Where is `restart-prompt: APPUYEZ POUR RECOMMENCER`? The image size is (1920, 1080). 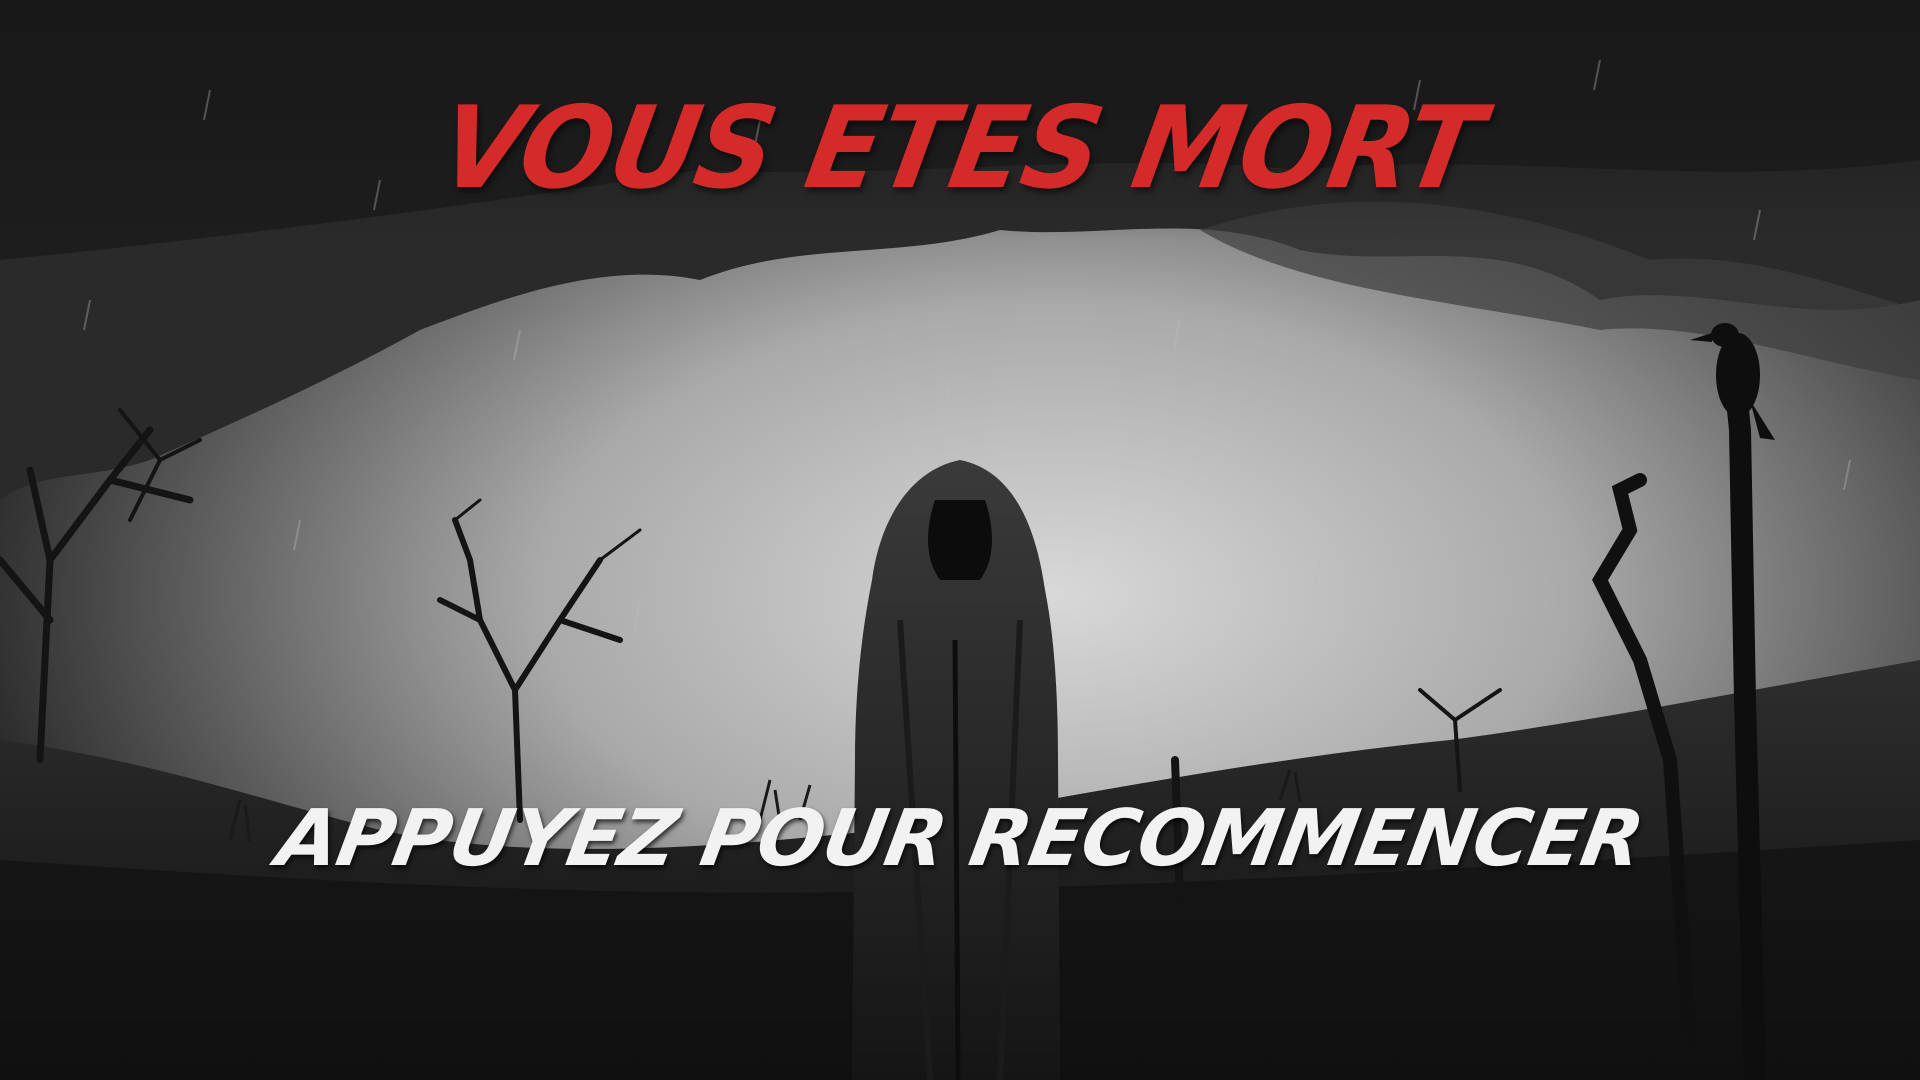 restart-prompt: APPUYEZ POUR RECOMMENCER is located at coordinates (960, 839).